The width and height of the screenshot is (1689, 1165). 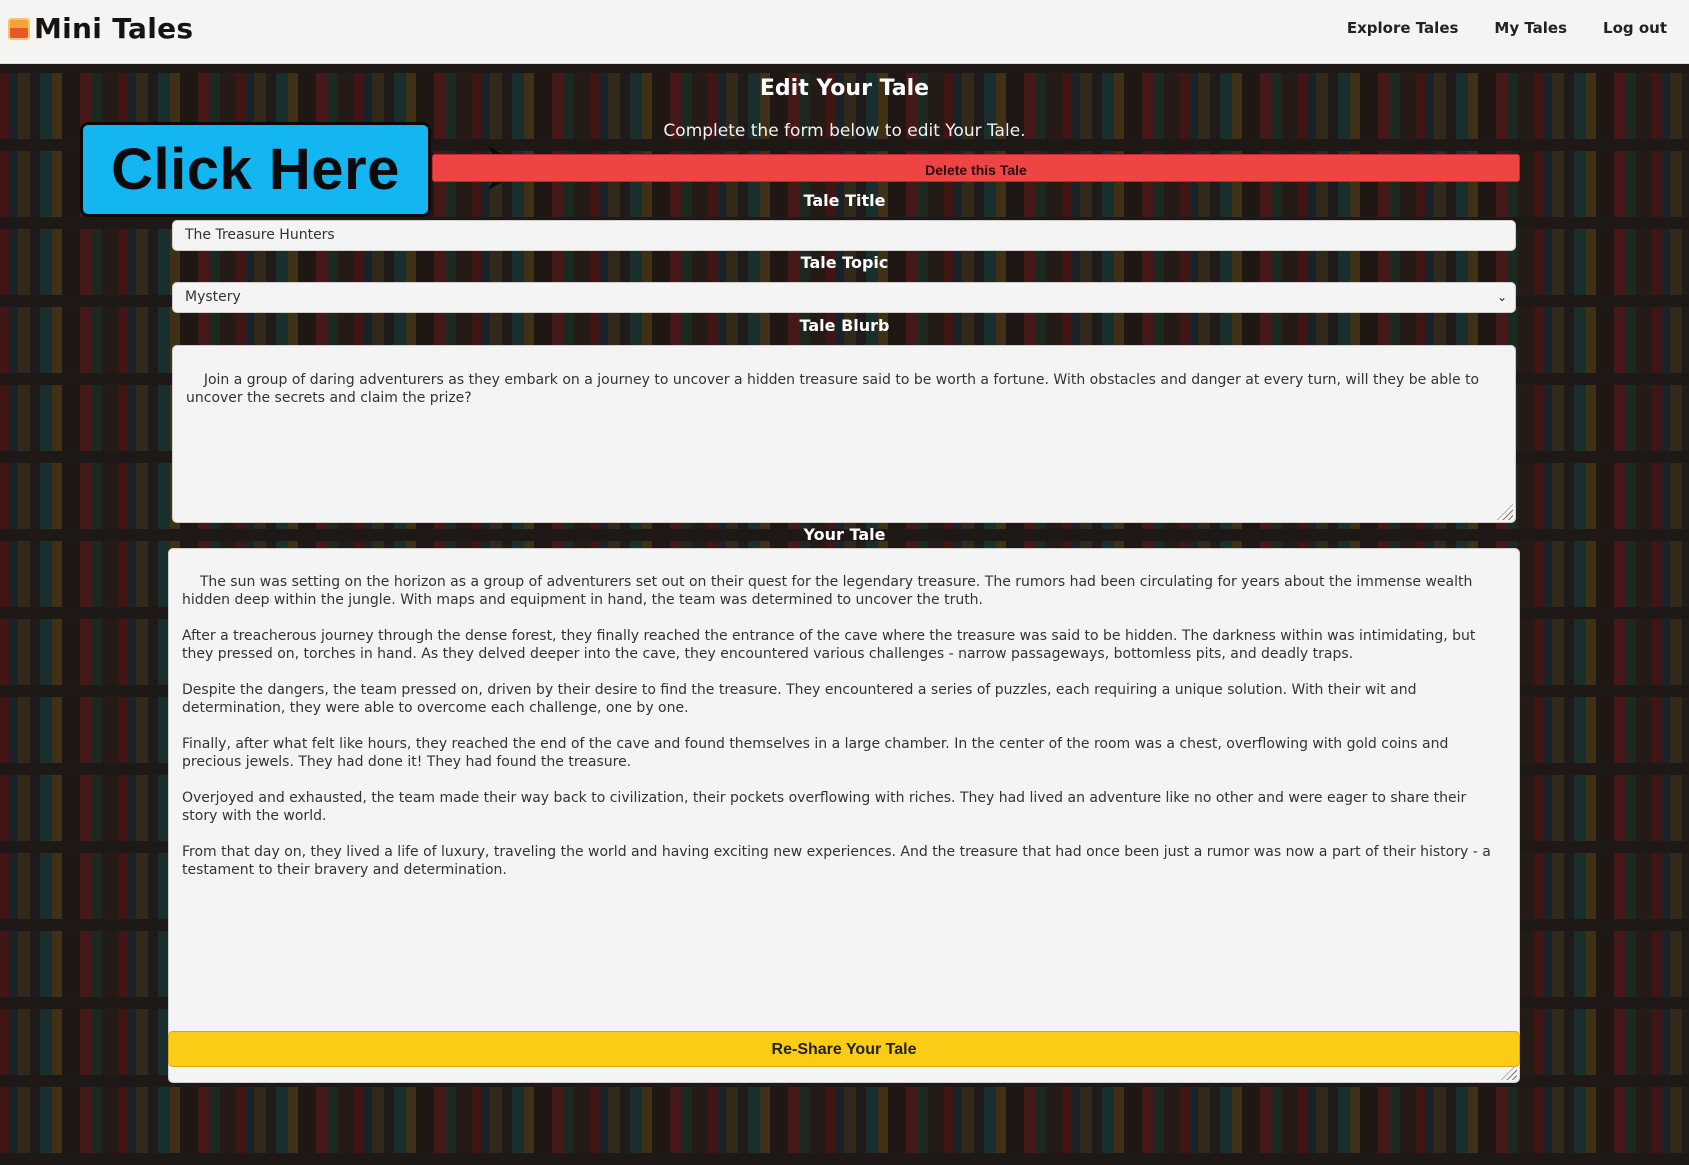 What do you see at coordinates (1505, 512) in the screenshot?
I see `resize-handle-icon` at bounding box center [1505, 512].